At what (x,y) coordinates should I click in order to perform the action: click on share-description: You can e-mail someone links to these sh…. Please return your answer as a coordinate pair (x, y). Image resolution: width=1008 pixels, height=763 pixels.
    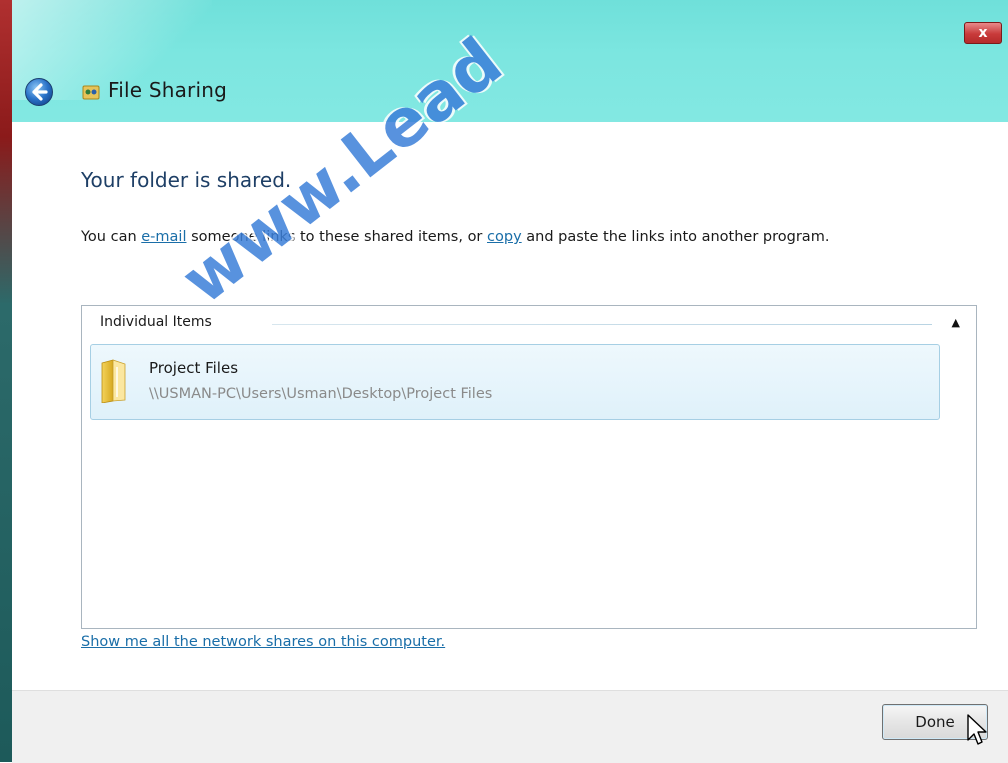
    Looking at the image, I should click on (455, 237).